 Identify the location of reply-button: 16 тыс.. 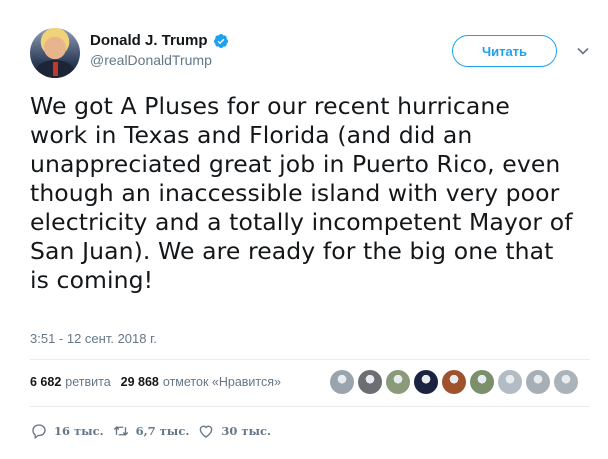
(67, 431).